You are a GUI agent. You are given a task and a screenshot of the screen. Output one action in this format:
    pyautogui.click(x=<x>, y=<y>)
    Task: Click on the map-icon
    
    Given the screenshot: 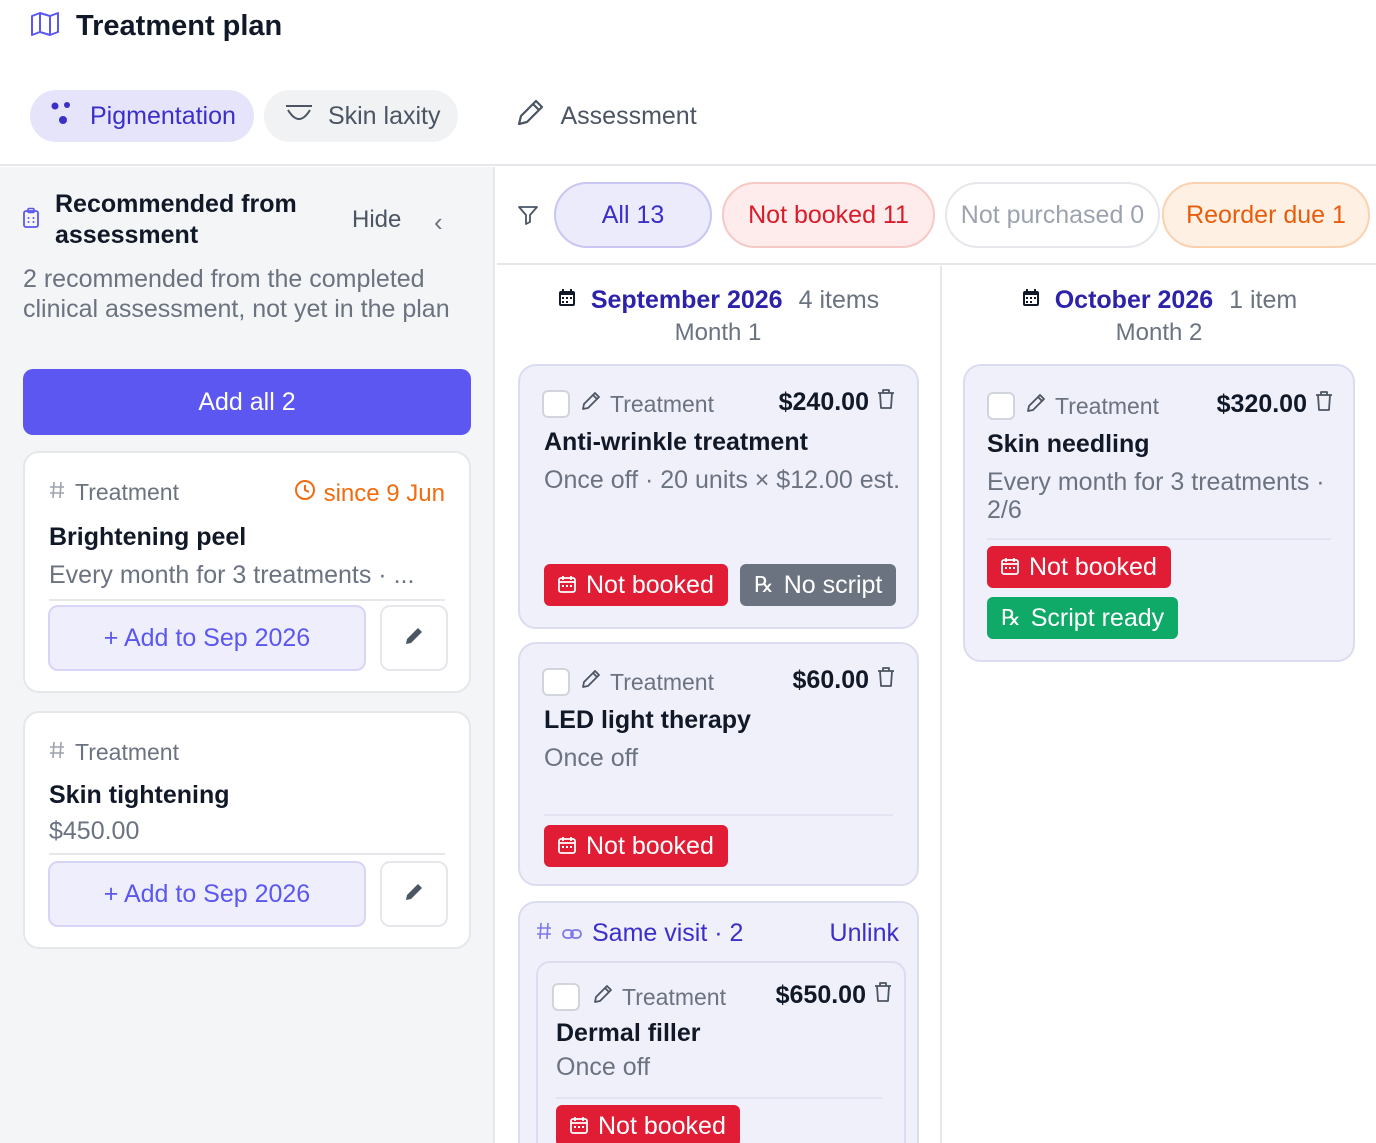 What is the action you would take?
    pyautogui.click(x=45, y=26)
    